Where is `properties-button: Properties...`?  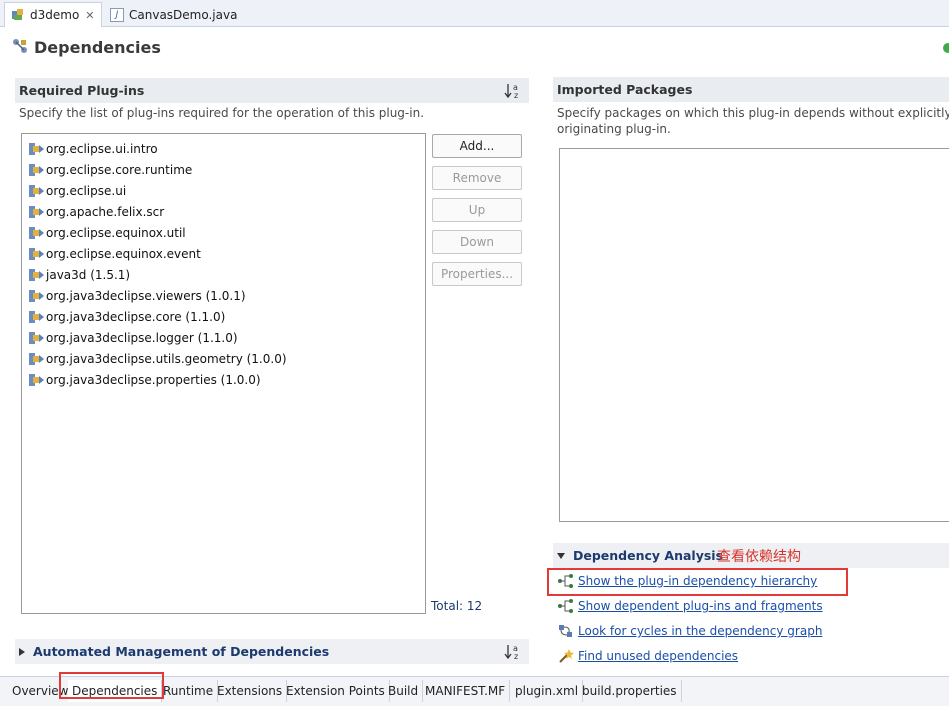 properties-button: Properties... is located at coordinates (477, 274).